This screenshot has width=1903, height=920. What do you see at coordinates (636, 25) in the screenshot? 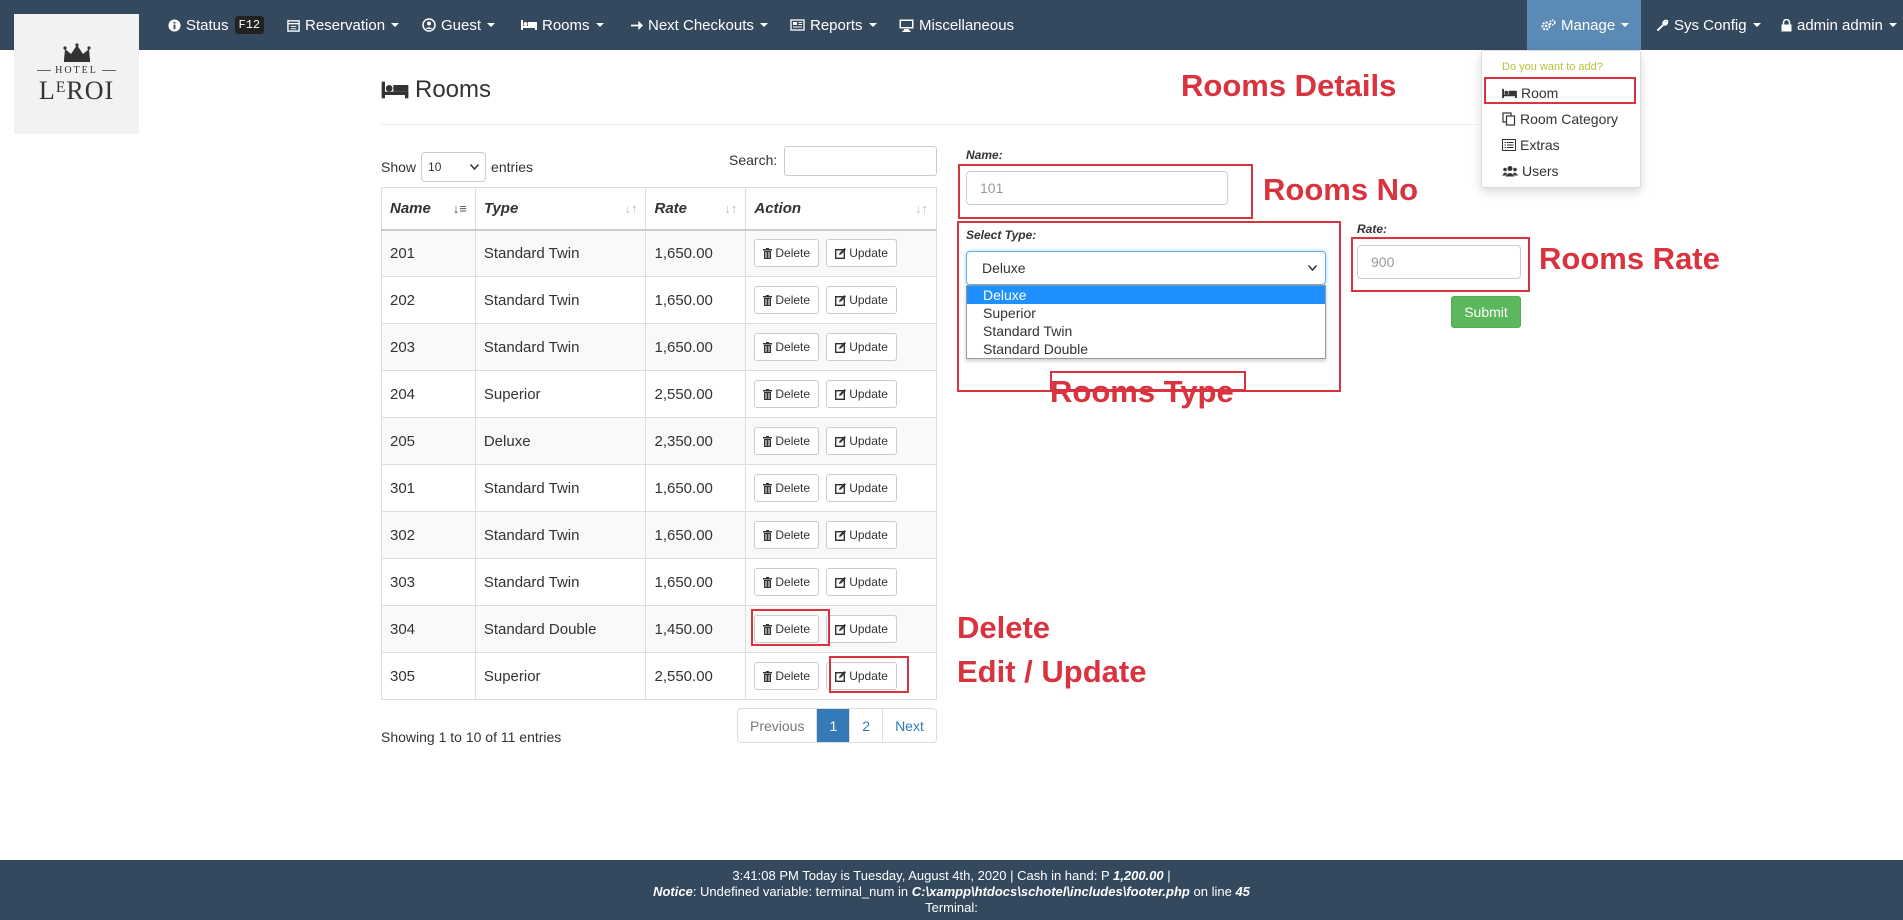
I see `arrow-right-icon` at bounding box center [636, 25].